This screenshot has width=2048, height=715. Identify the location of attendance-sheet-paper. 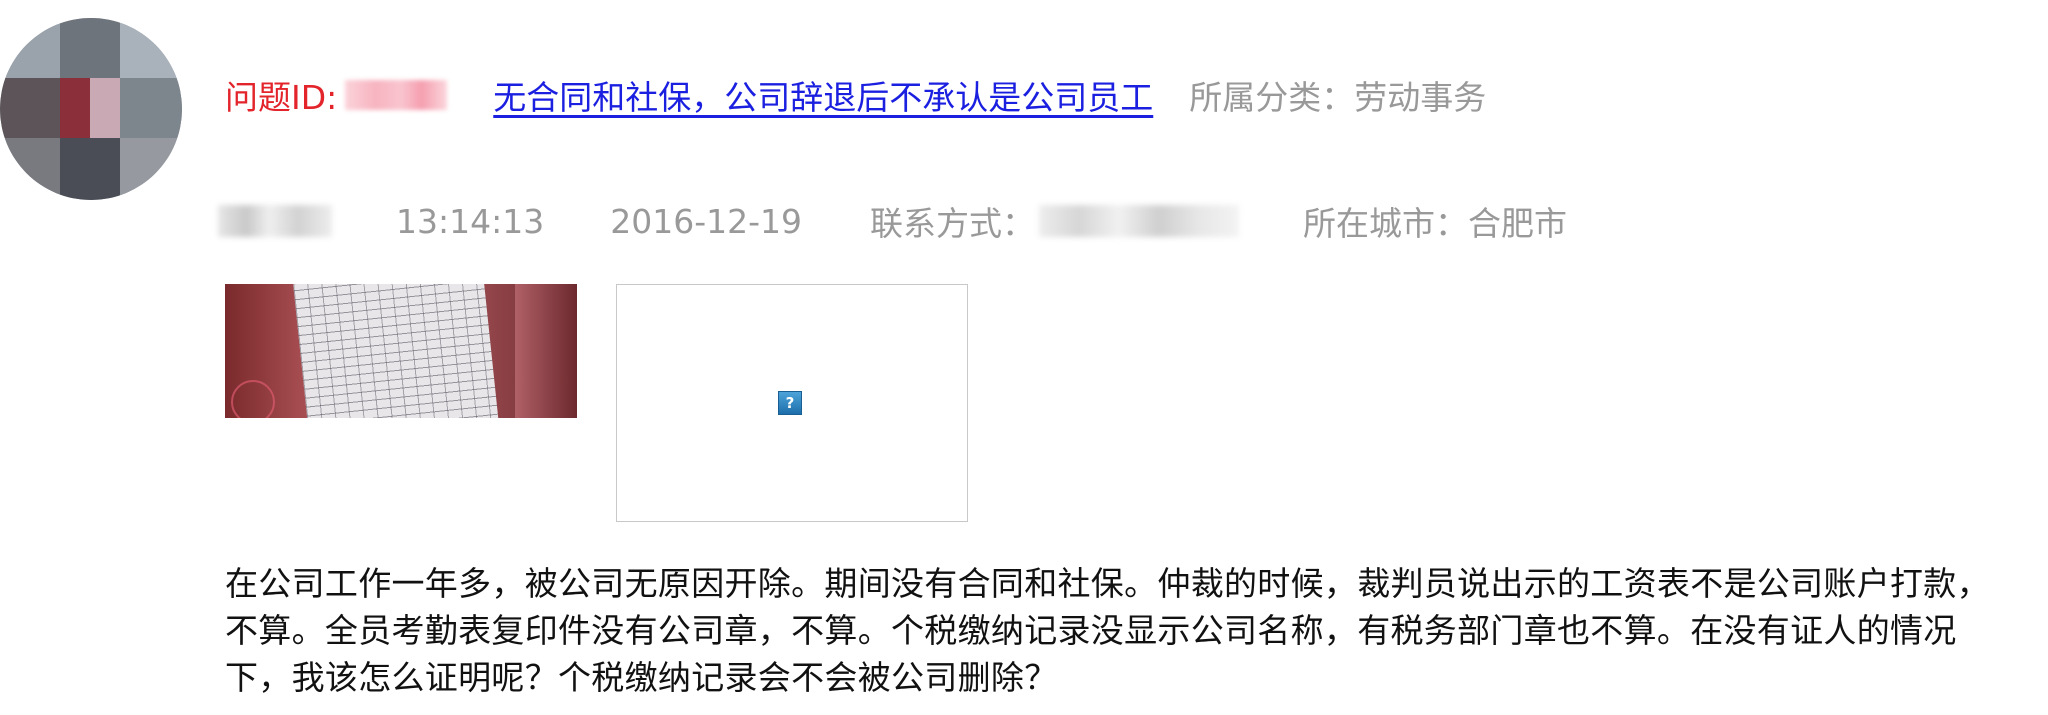
(396, 351).